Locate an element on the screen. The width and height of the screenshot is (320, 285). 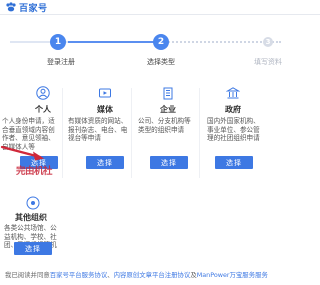
select-enterprise-button: 选择 is located at coordinates (169, 162).